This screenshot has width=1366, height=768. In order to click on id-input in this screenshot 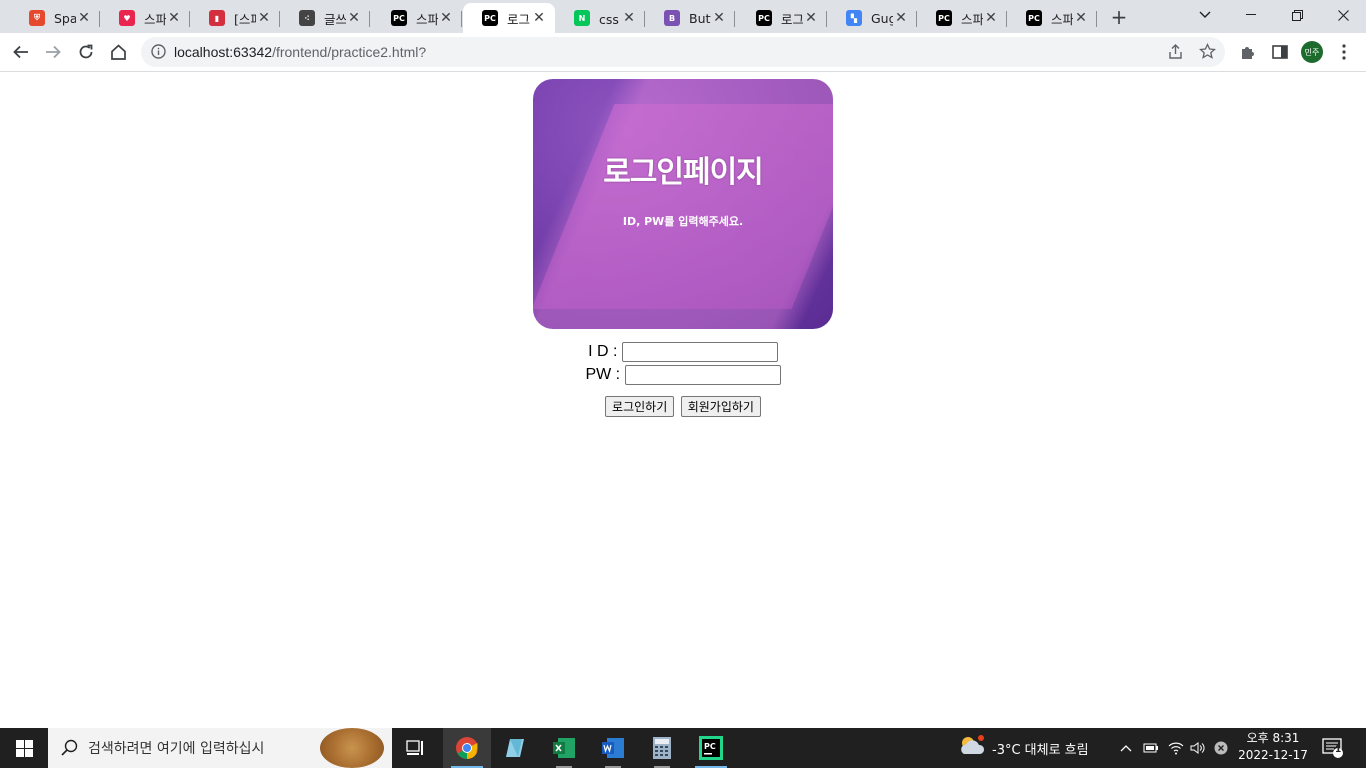, I will do `click(699, 351)`.